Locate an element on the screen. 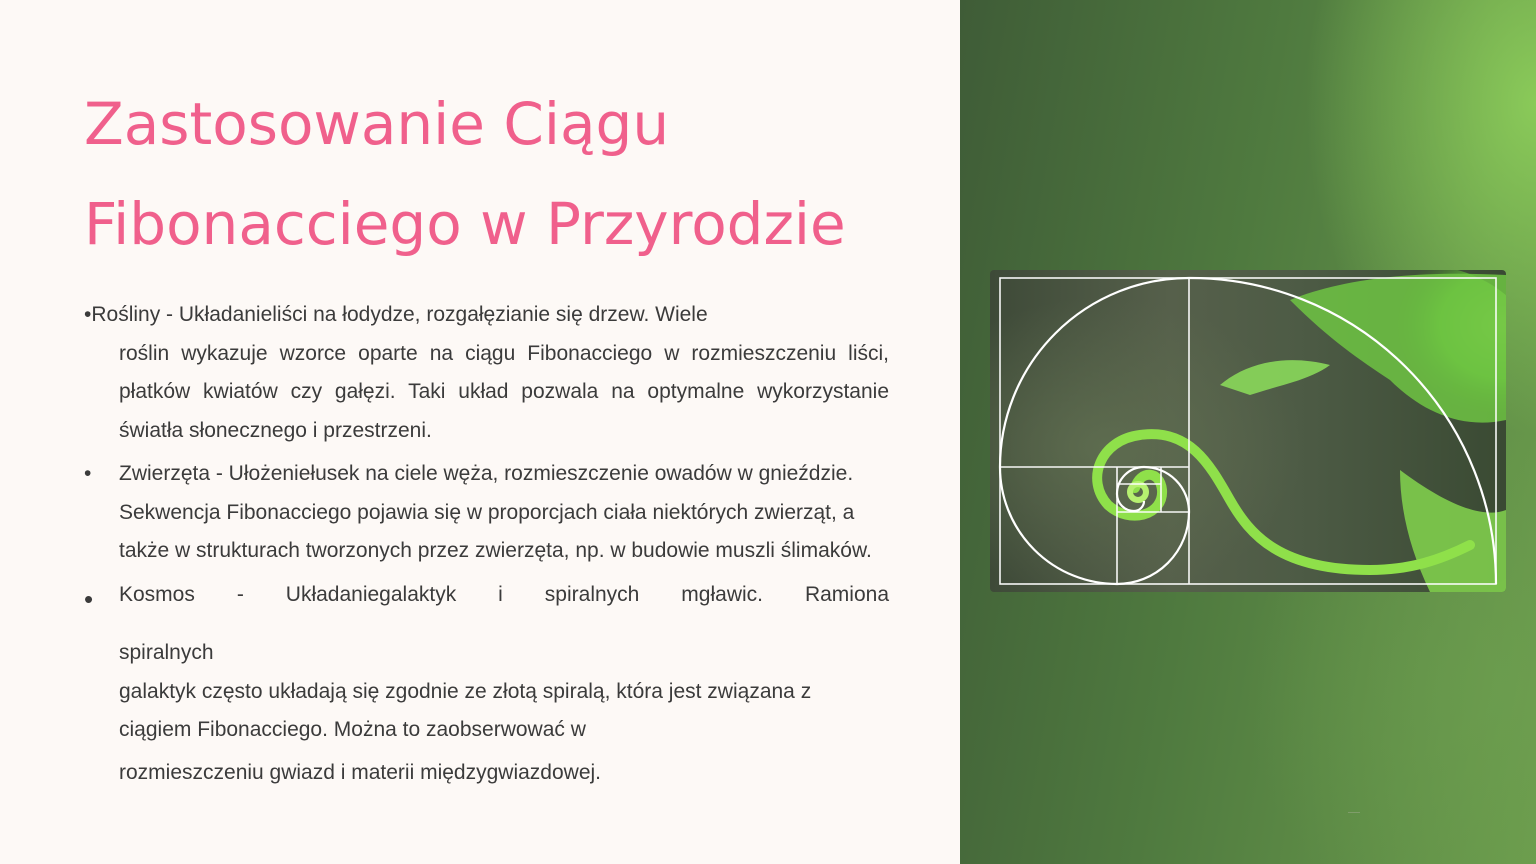  cosmos-line-2: spiralnych is located at coordinates (166, 652).